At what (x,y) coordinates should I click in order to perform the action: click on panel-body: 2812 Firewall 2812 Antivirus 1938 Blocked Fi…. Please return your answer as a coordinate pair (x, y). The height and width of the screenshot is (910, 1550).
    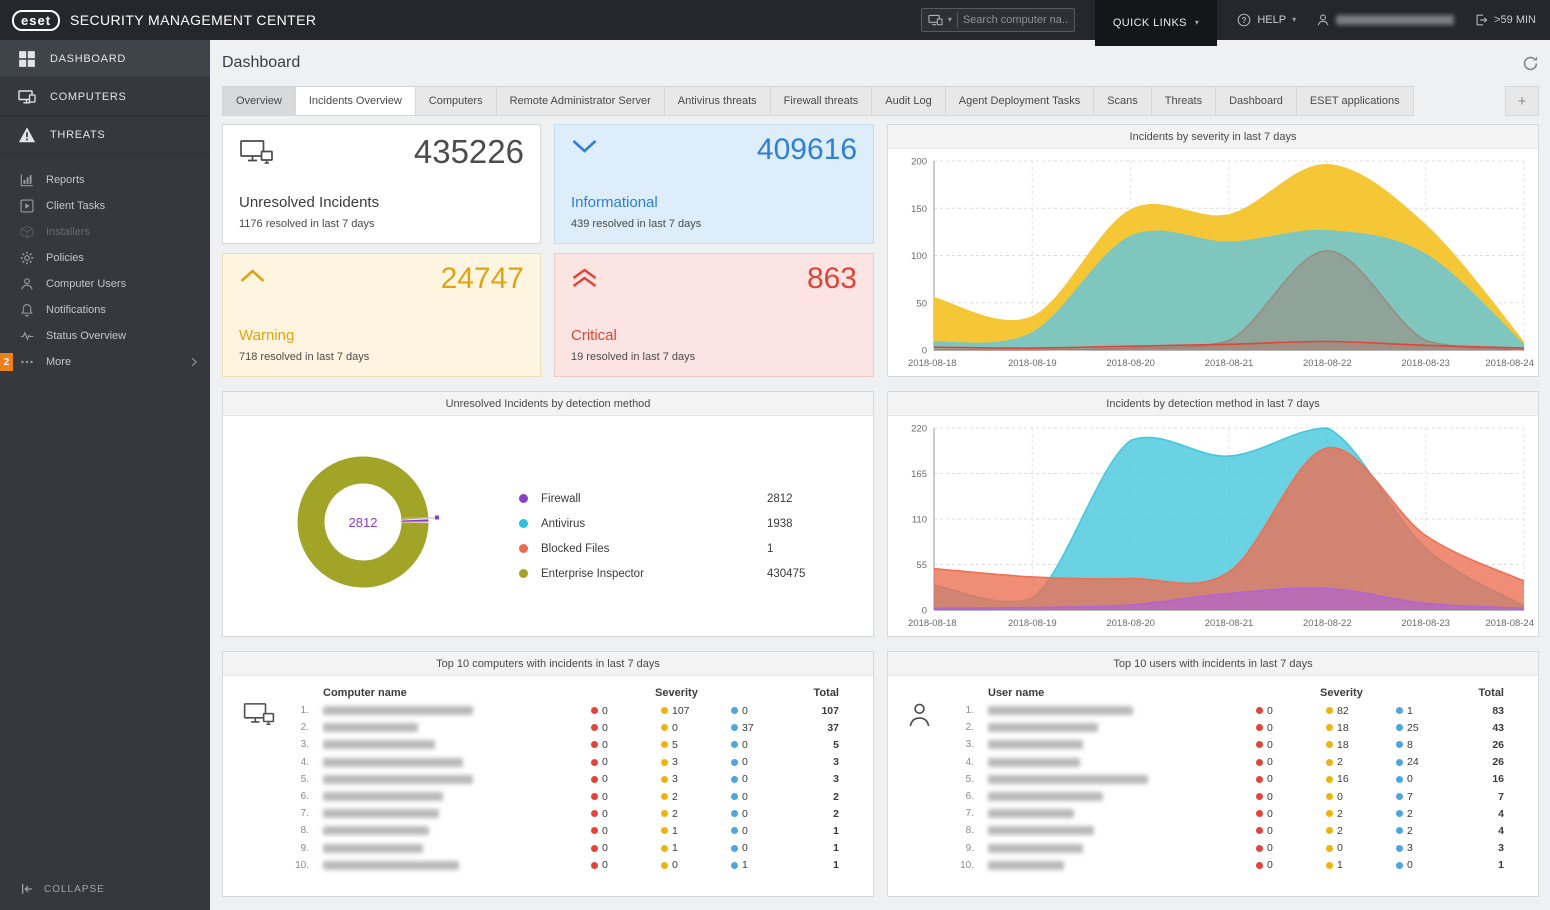
    Looking at the image, I should click on (548, 526).